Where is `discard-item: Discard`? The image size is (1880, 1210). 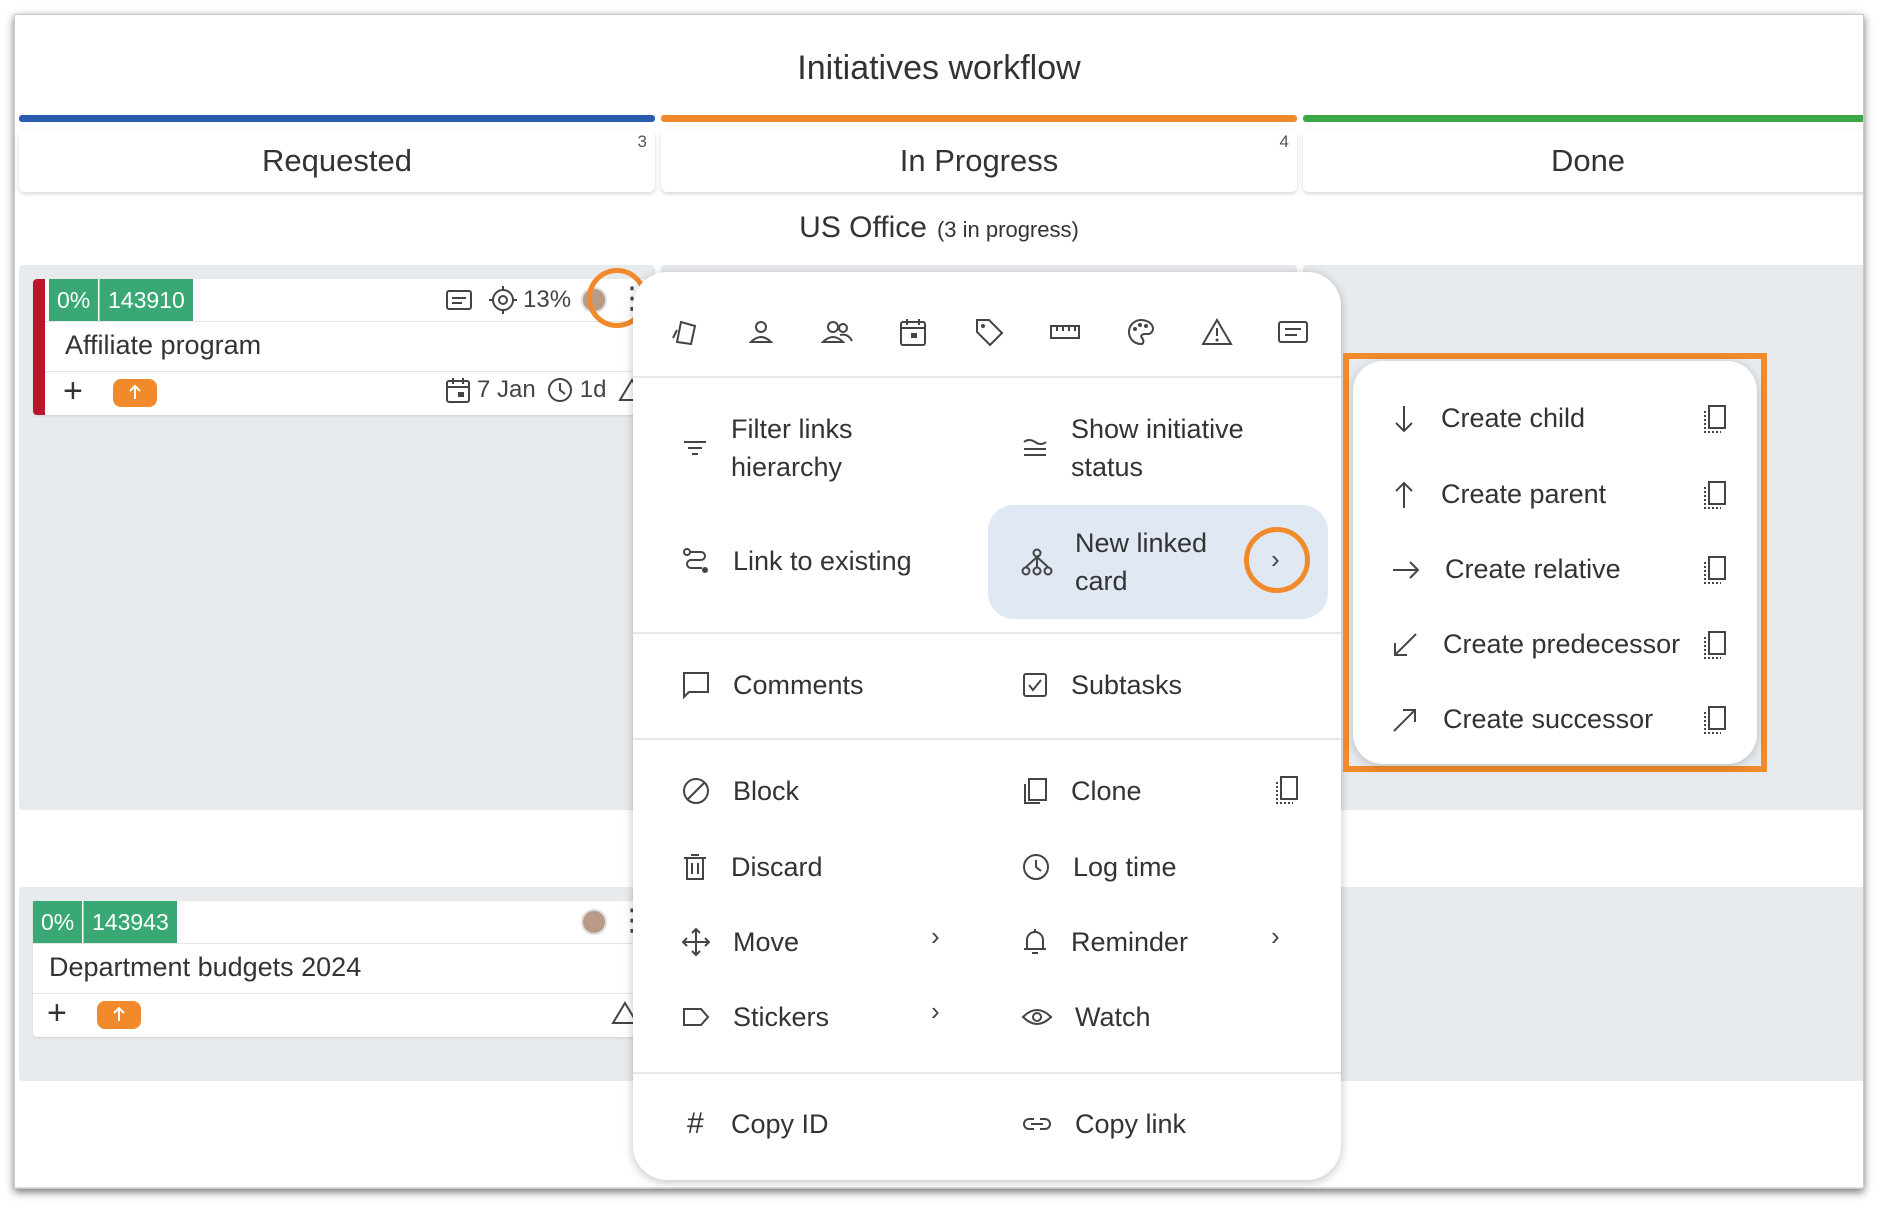 discard-item: Discard is located at coordinates (752, 867).